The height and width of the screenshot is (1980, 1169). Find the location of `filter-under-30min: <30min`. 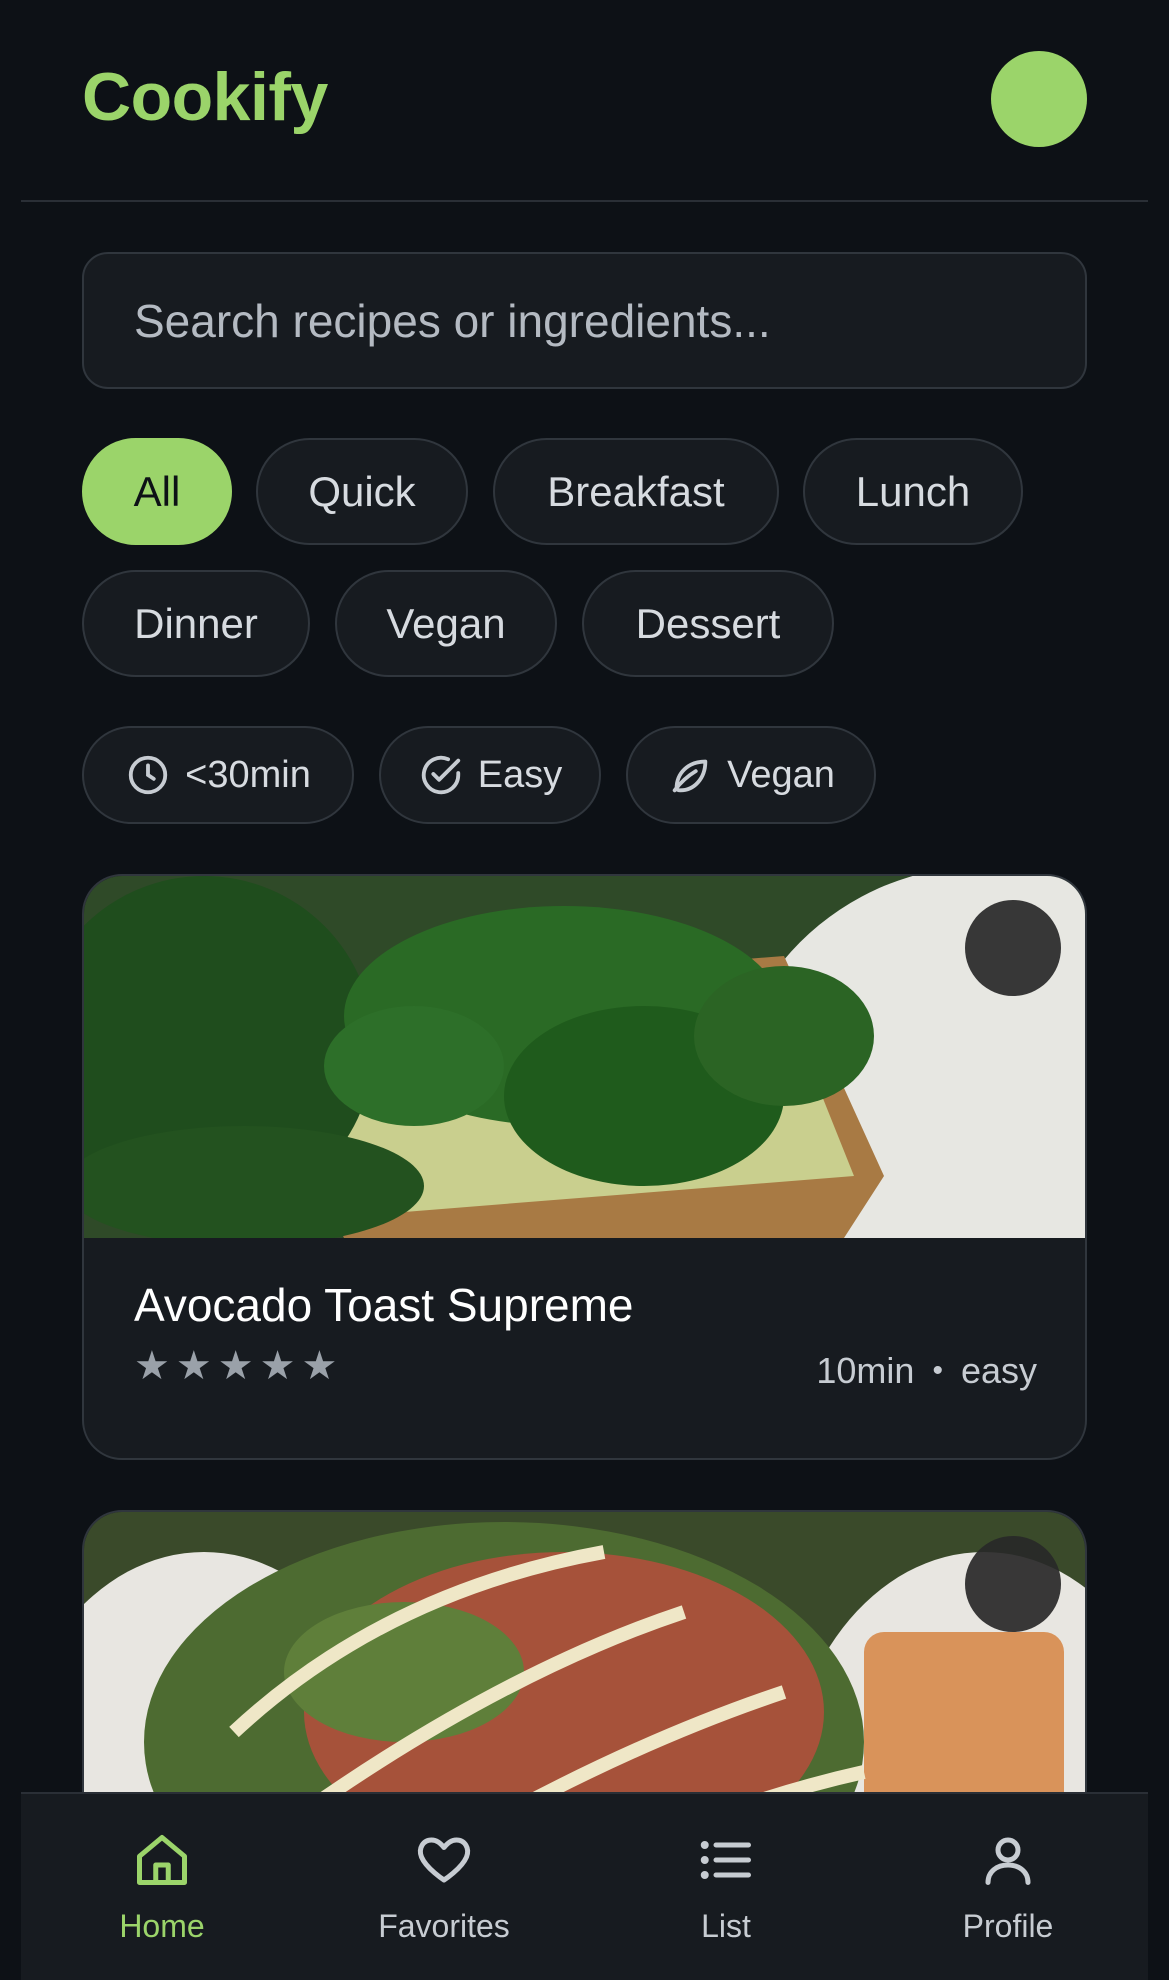

filter-under-30min: <30min is located at coordinates (218, 775).